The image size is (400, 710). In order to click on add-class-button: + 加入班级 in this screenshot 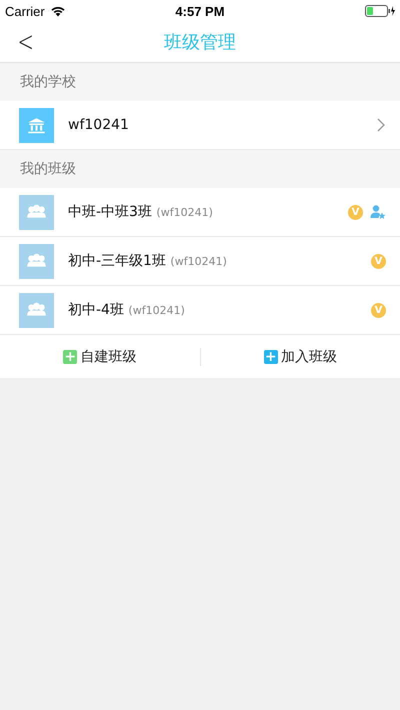, I will do `click(300, 356)`.